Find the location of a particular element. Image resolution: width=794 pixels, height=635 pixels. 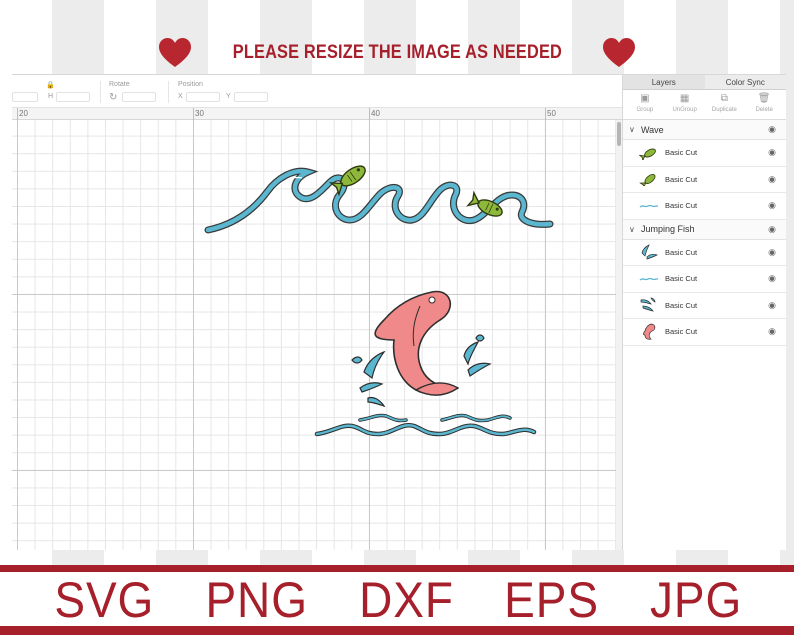

group-icon: ▣ is located at coordinates (645, 98).